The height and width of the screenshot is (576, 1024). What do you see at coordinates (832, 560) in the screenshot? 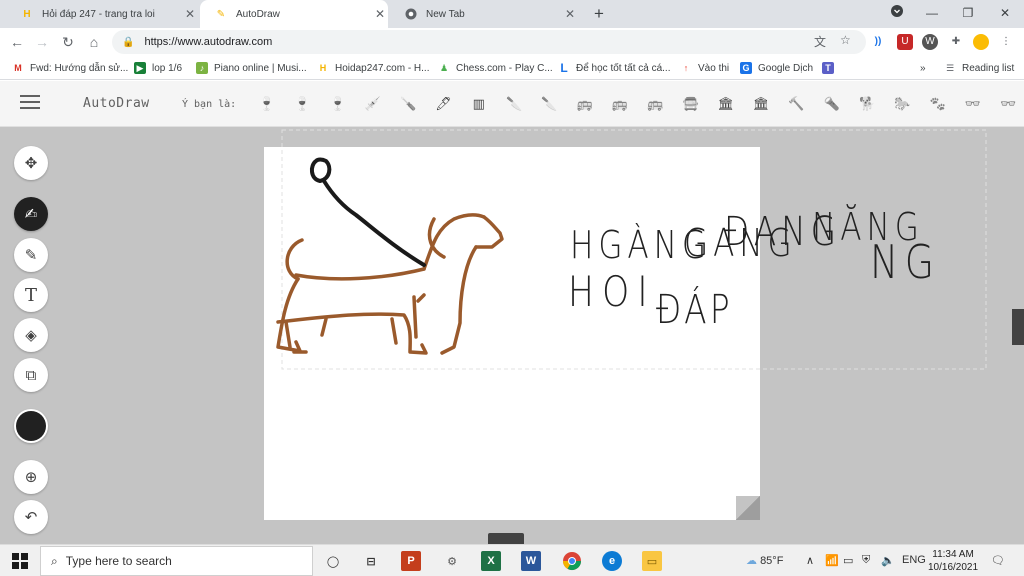
I see `network-icon: 📶` at bounding box center [832, 560].